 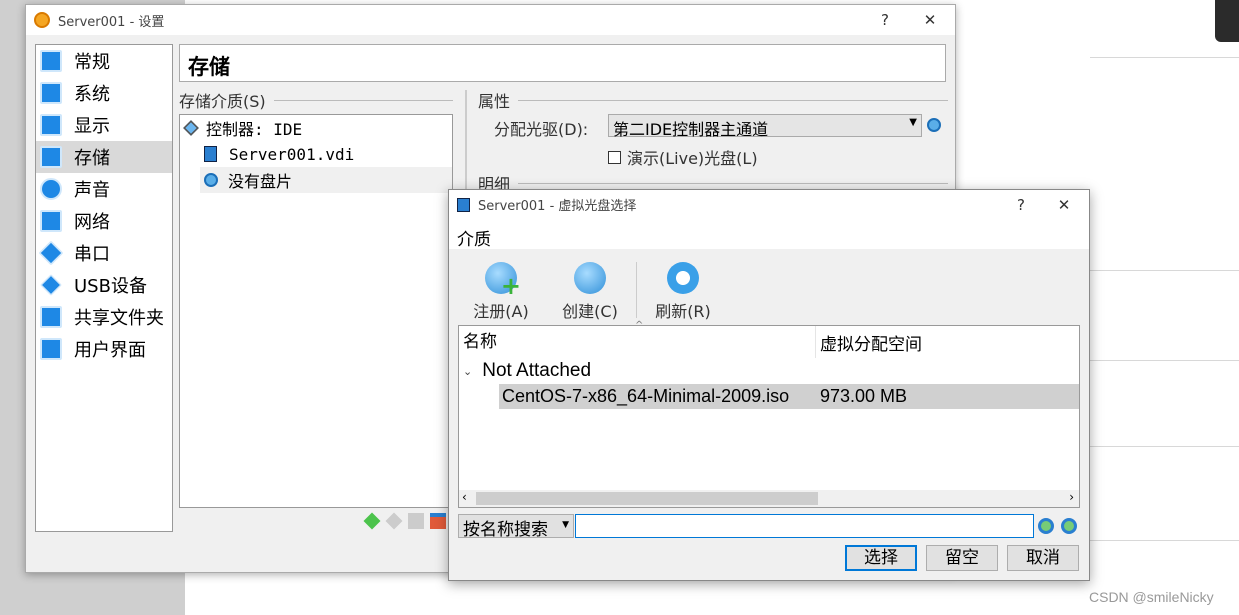 I want to click on group-label: Not Attached, so click(x=537, y=370).